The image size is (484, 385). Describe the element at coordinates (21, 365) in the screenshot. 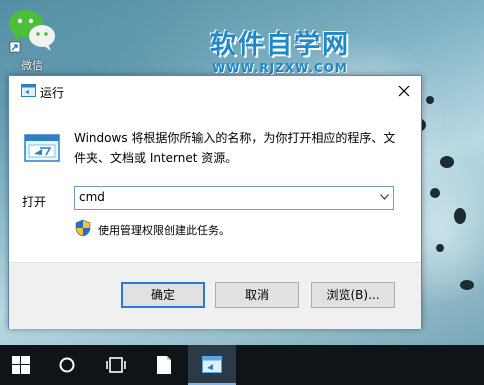

I see `windows-icon` at that location.